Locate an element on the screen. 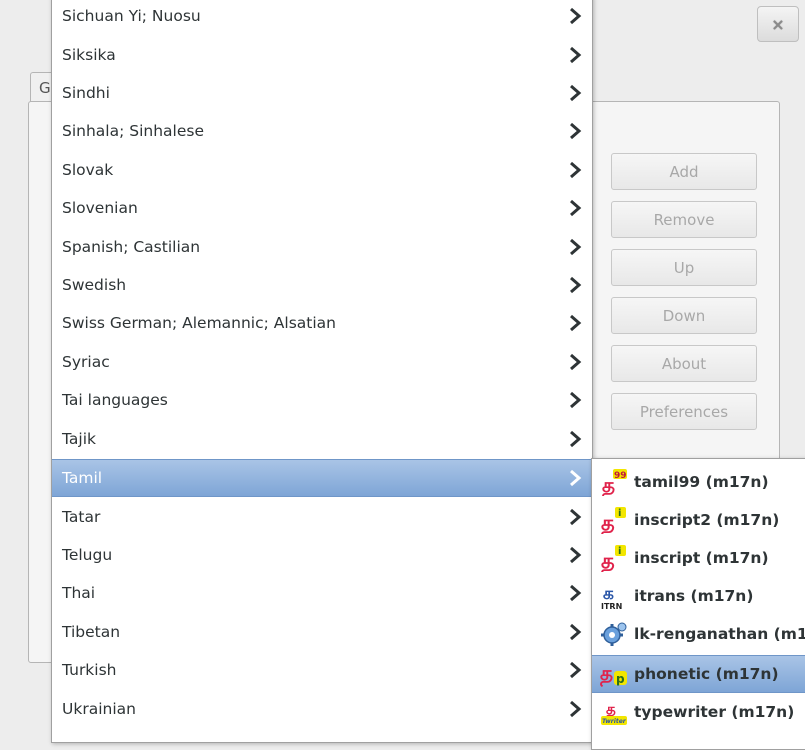  menu-item-label: Slovak is located at coordinates (88, 169).